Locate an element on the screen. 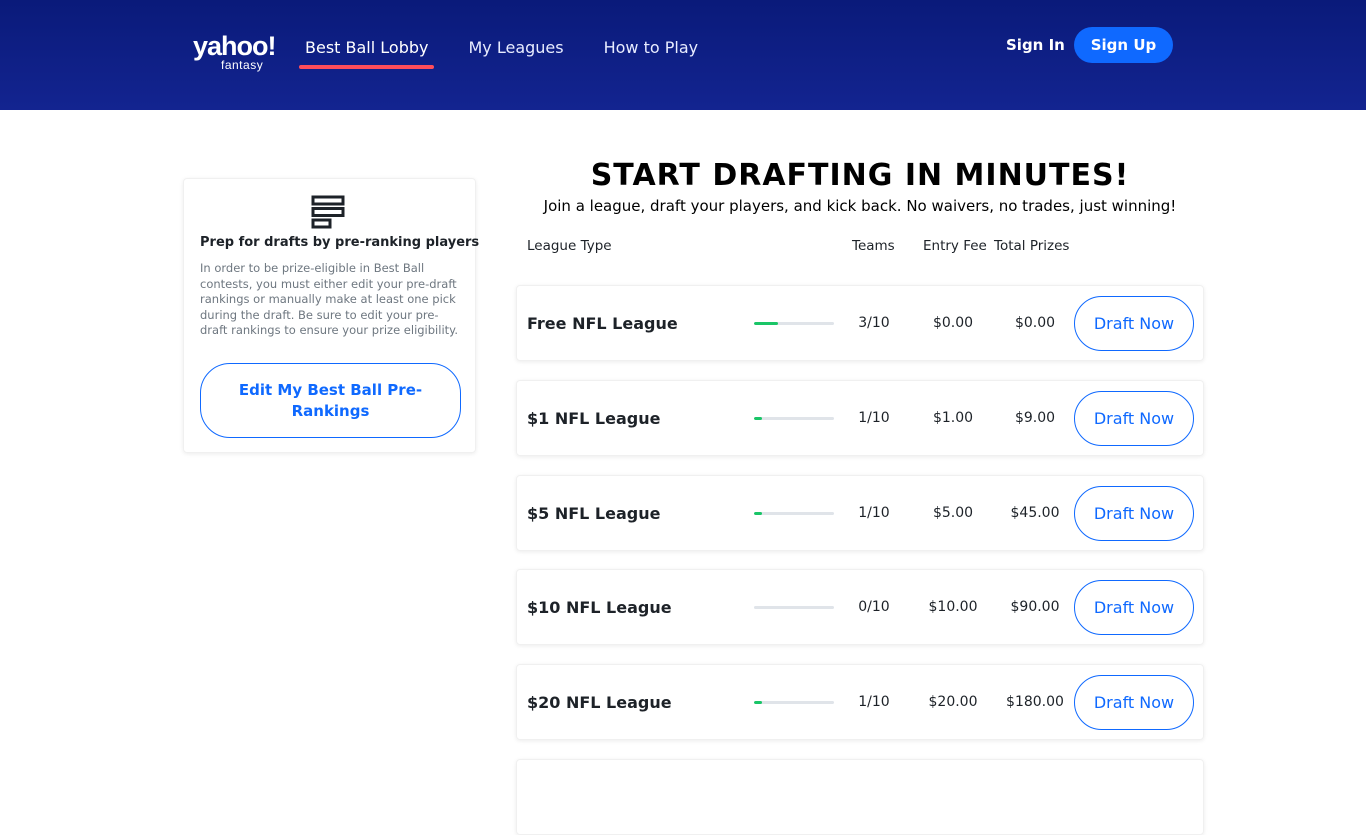 This screenshot has width=1366, height=835. entry-fee: $10.00 is located at coordinates (953, 607).